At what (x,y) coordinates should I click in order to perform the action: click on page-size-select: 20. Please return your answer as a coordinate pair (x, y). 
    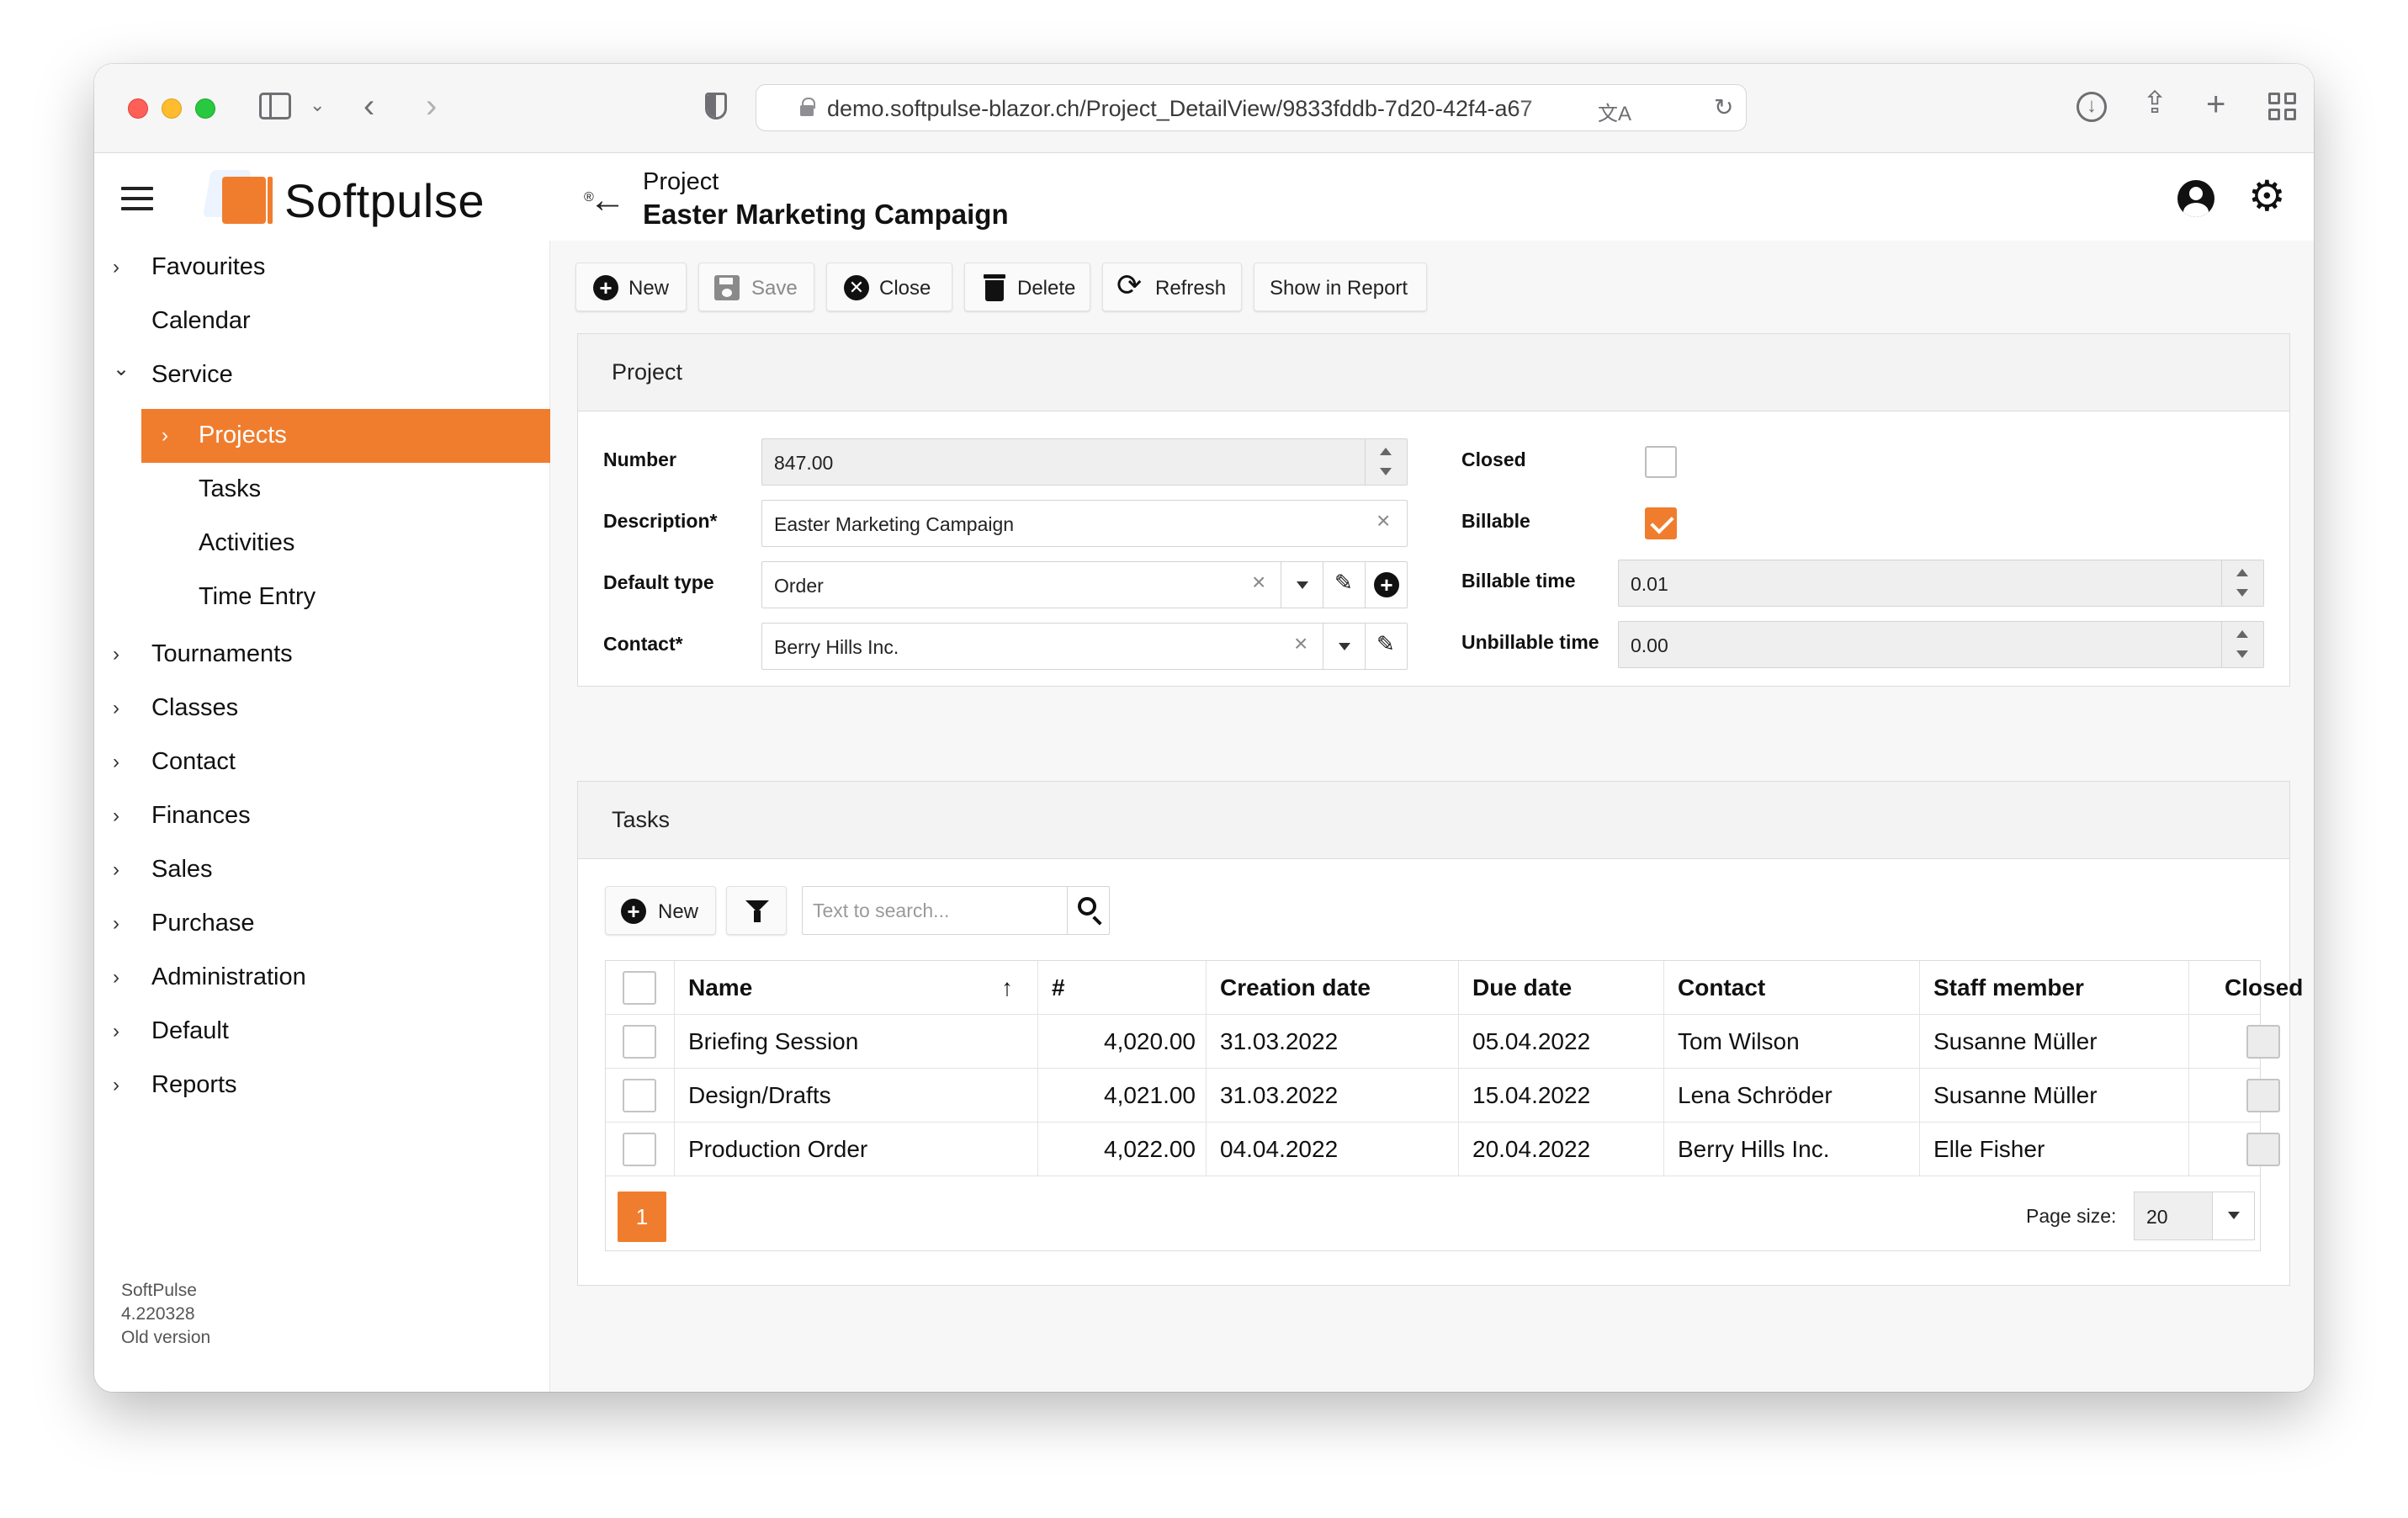
    Looking at the image, I should click on (2194, 1216).